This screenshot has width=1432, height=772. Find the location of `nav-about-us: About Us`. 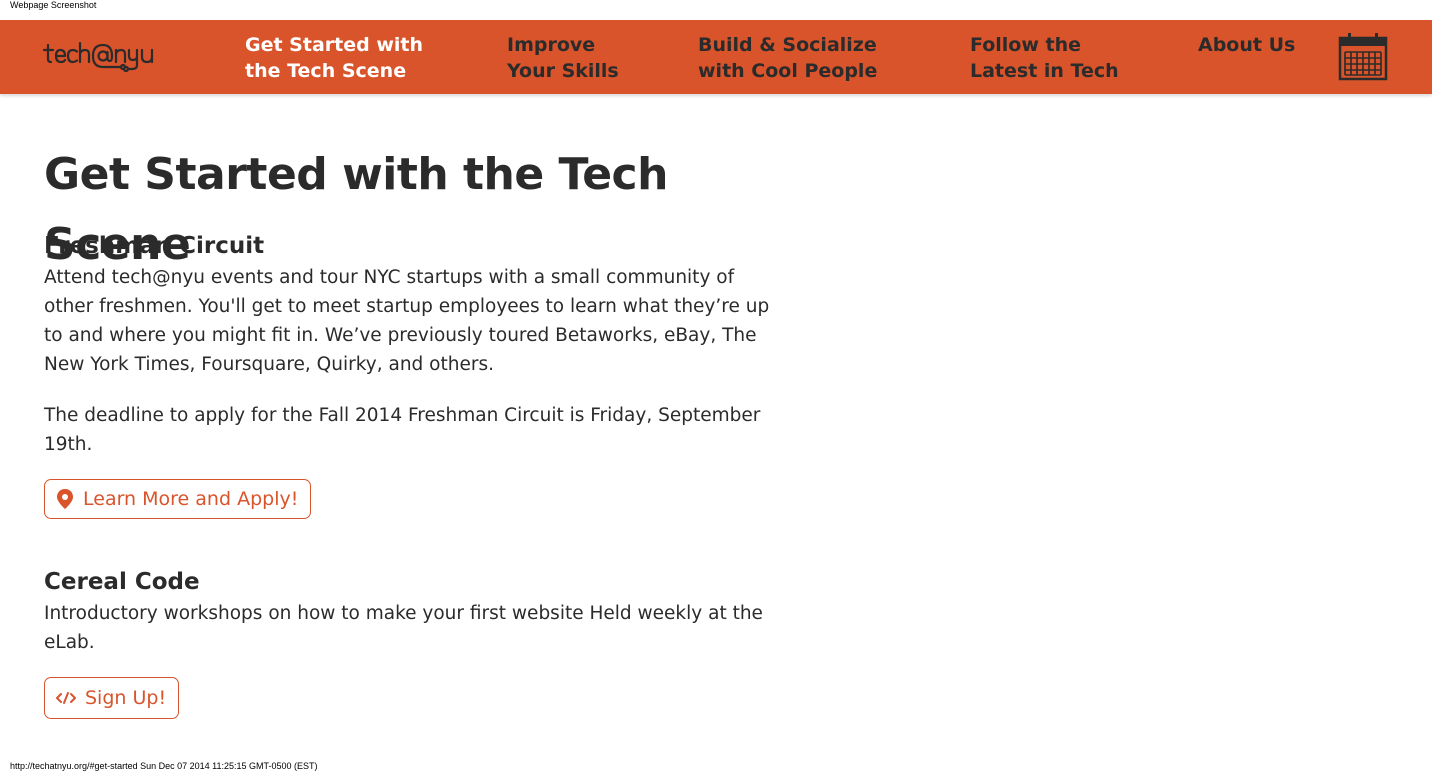

nav-about-us: About Us is located at coordinates (1246, 45).